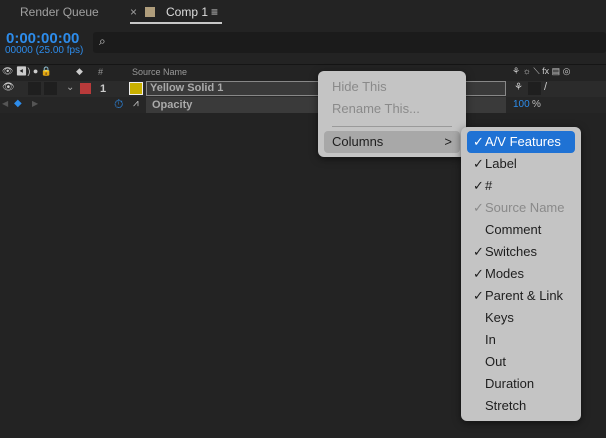  I want to click on option-label: Keys, so click(499, 317).